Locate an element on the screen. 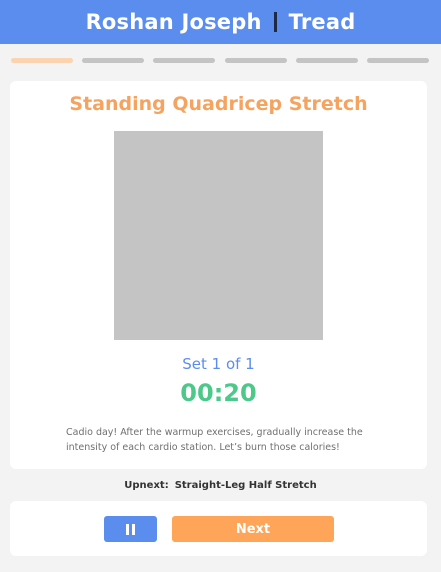  next-button: Next is located at coordinates (253, 529).